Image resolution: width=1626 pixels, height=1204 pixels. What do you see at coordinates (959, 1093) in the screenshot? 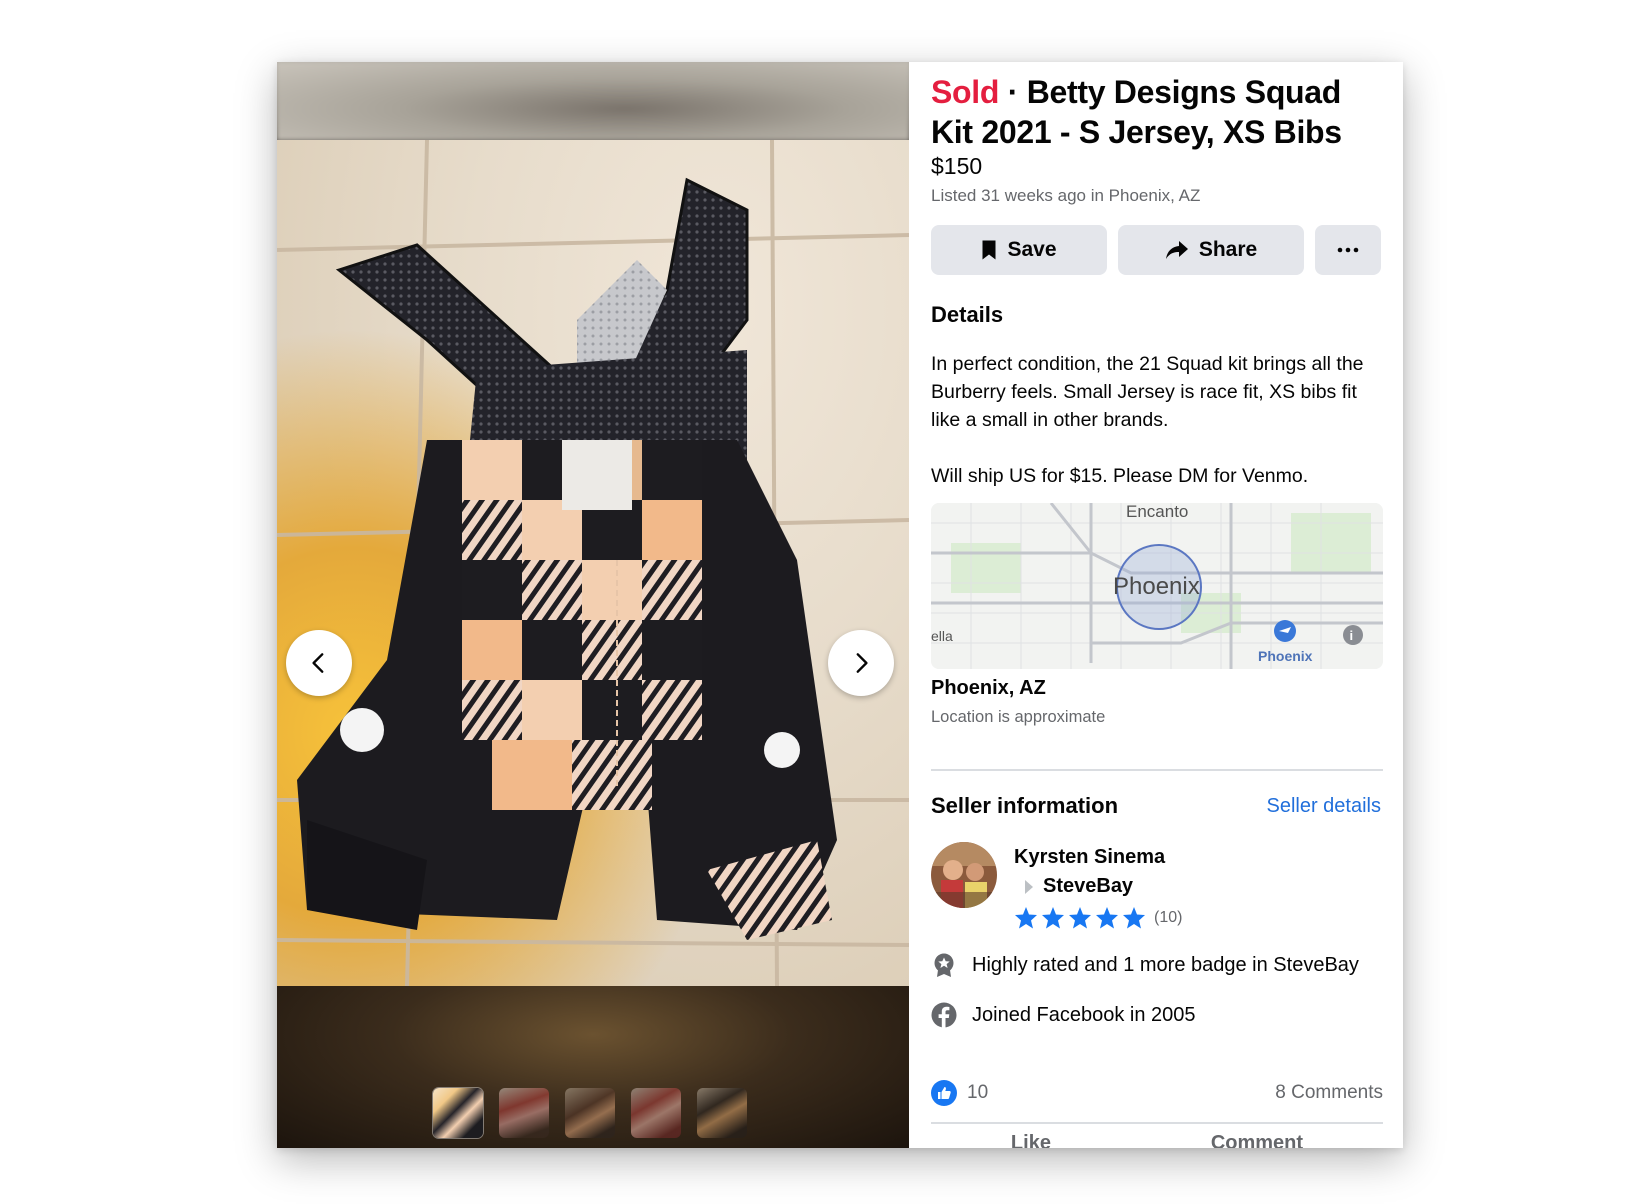
I see `likes-count: 10` at bounding box center [959, 1093].